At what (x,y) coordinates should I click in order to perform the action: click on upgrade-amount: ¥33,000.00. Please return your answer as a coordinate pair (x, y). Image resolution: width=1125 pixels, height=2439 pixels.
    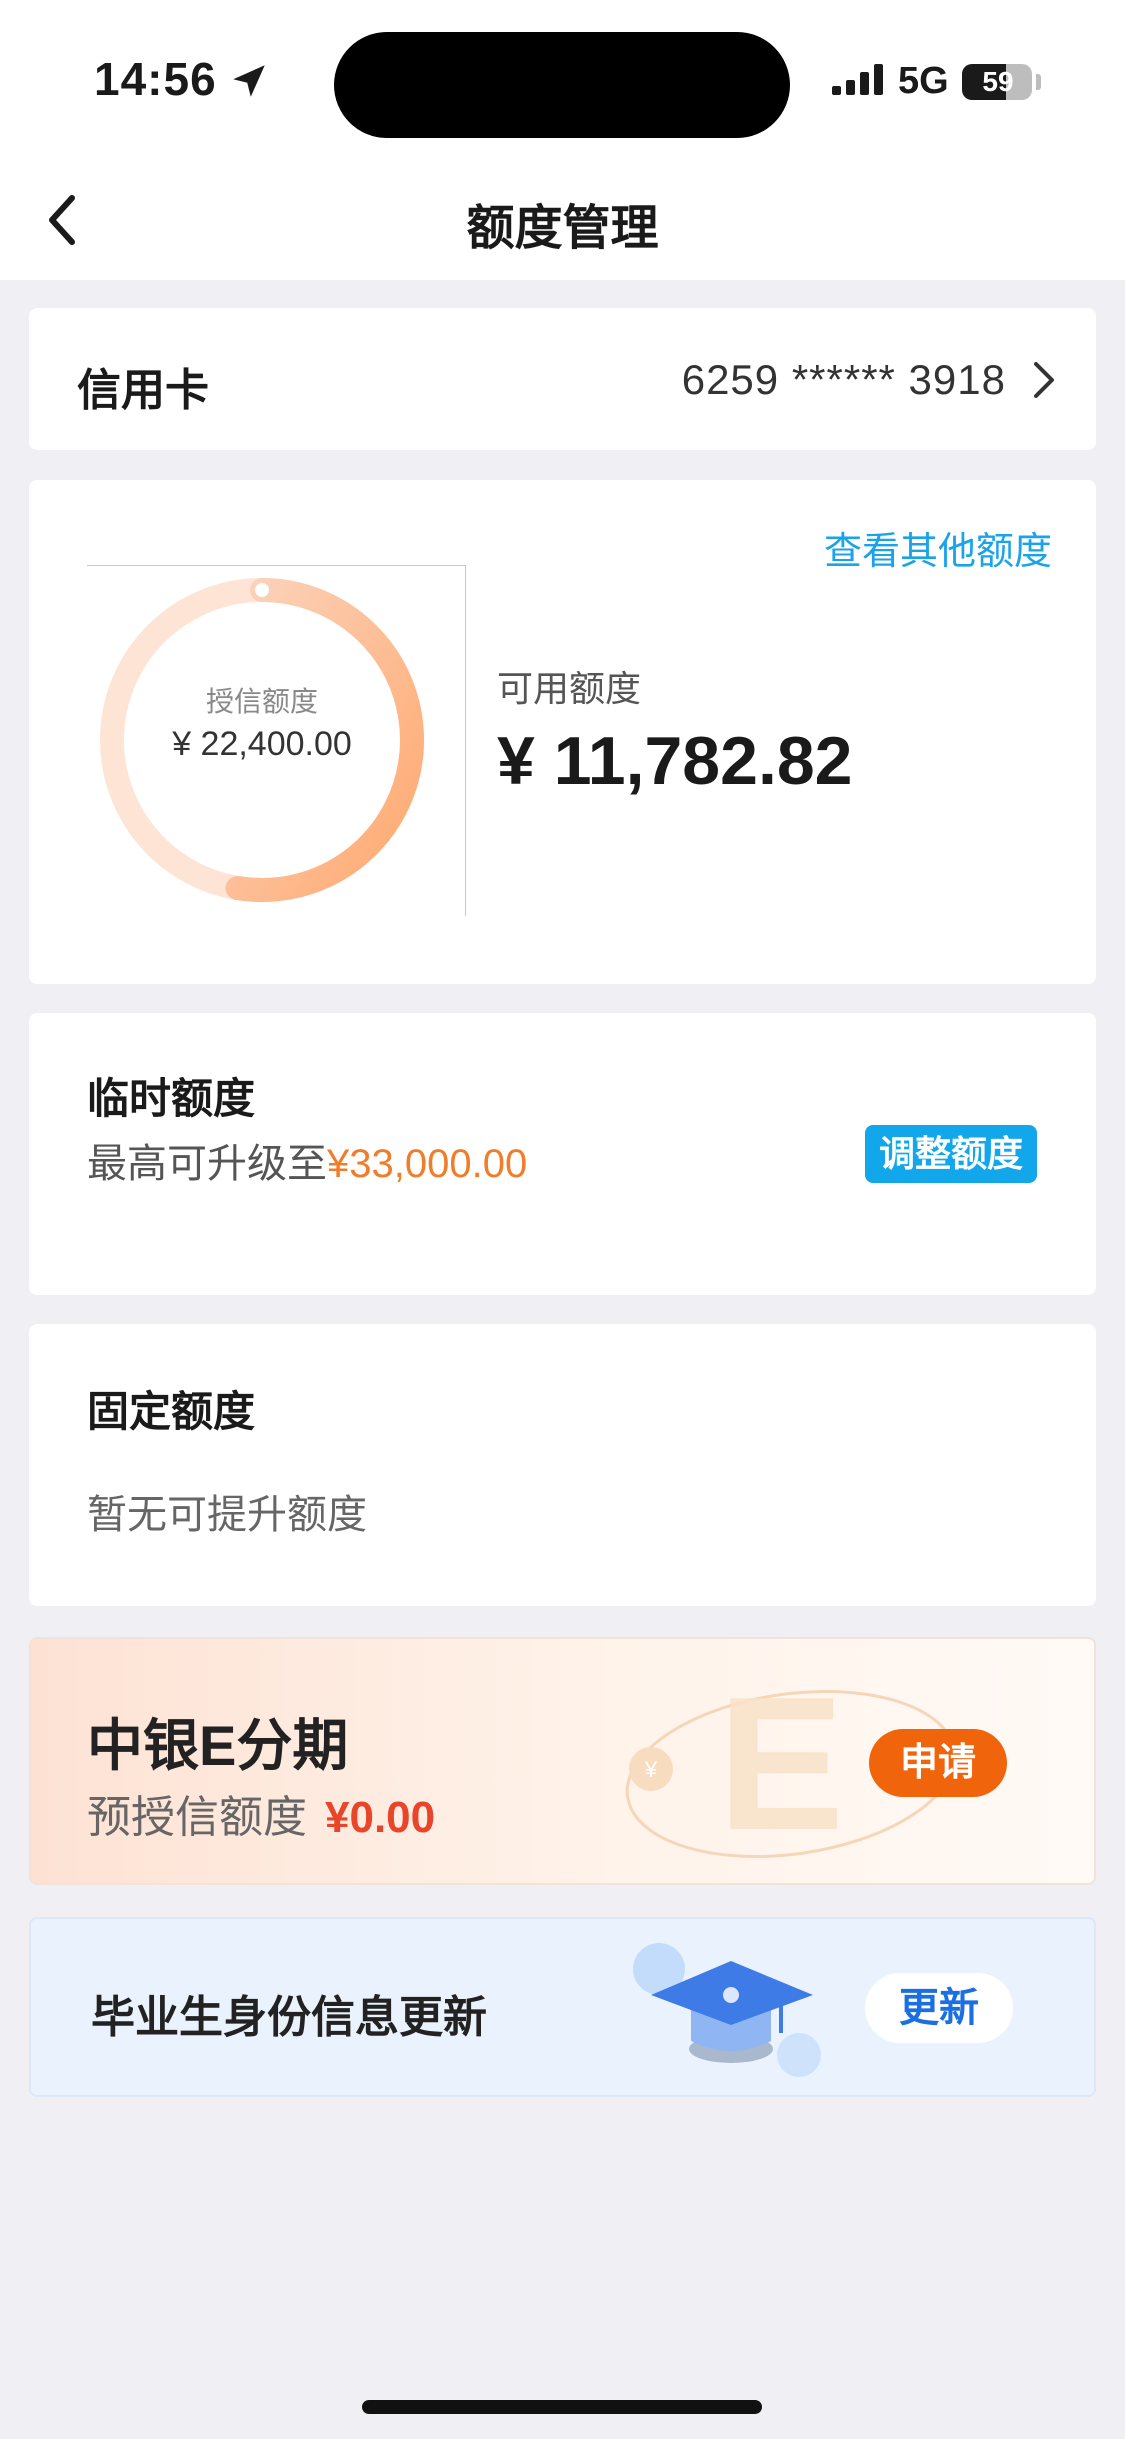
    Looking at the image, I should click on (427, 1164).